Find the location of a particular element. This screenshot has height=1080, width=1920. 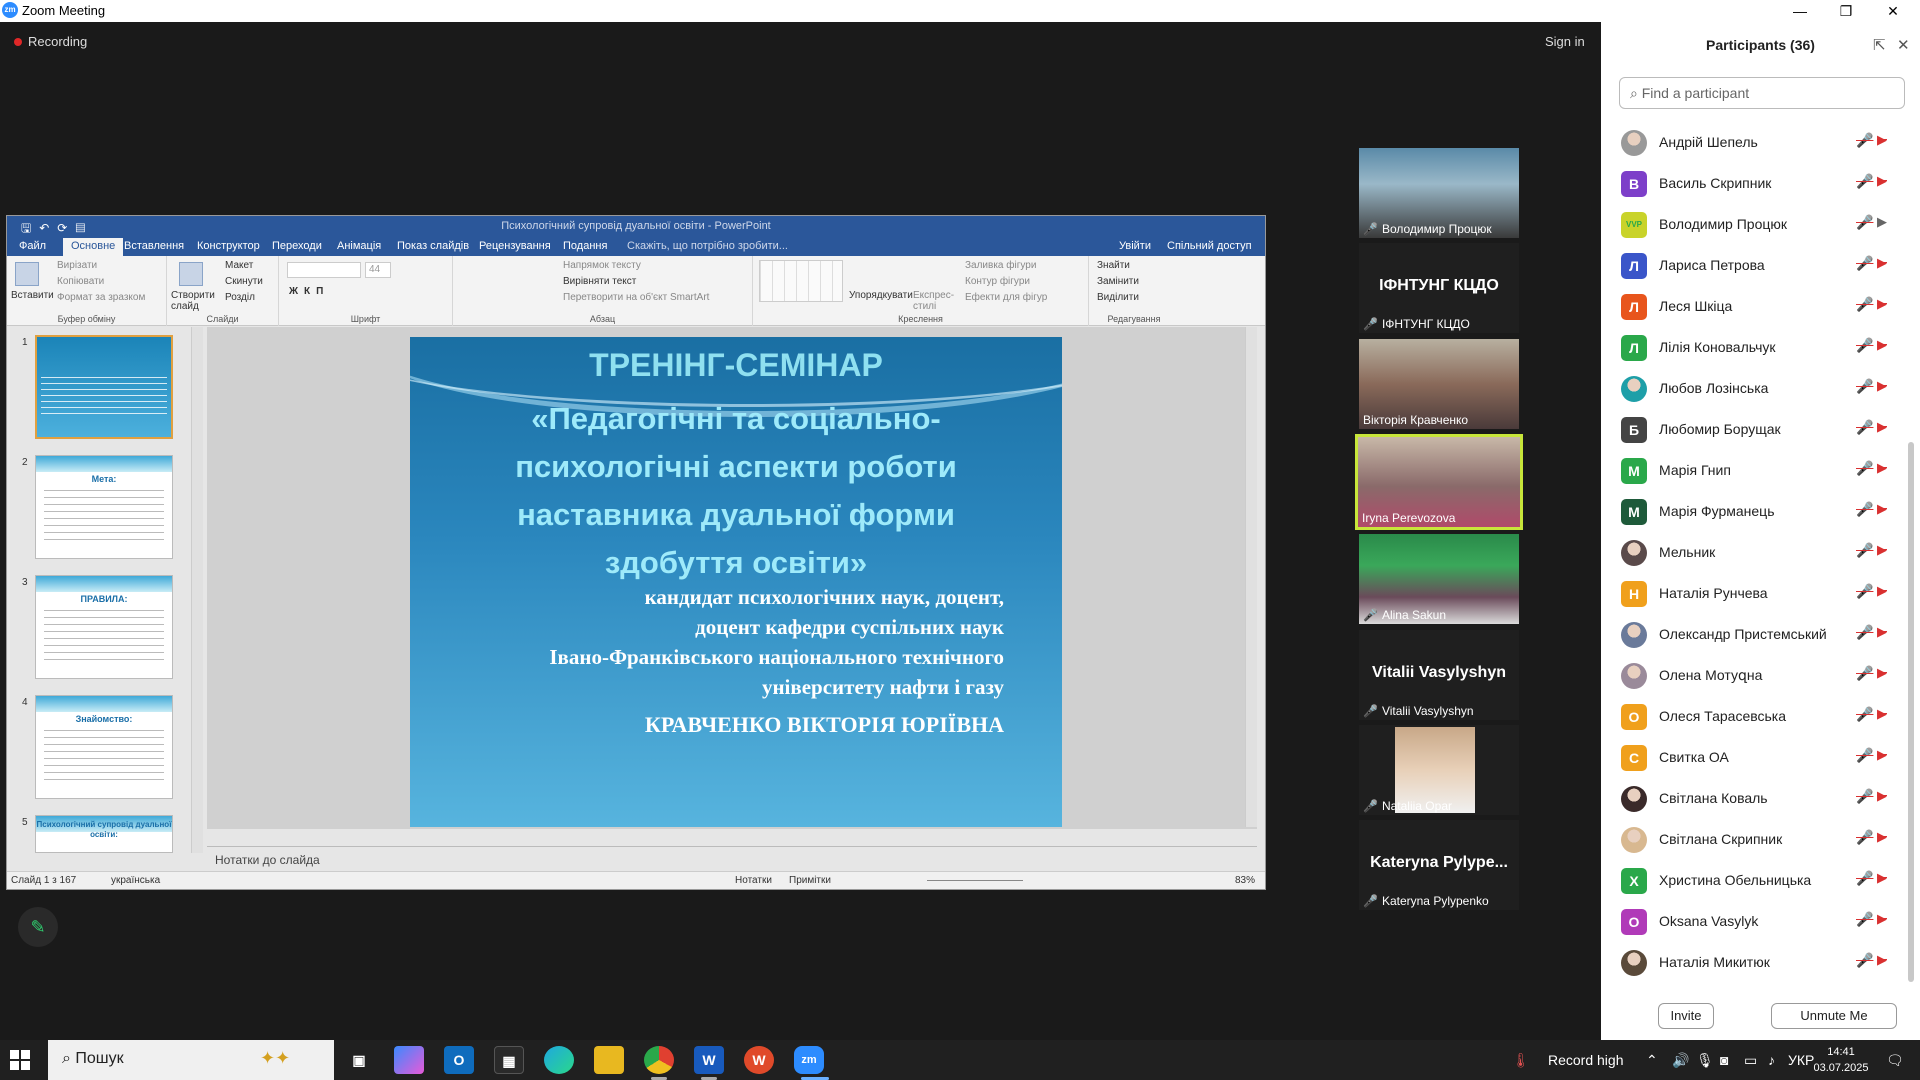

font-name-box is located at coordinates (324, 270).